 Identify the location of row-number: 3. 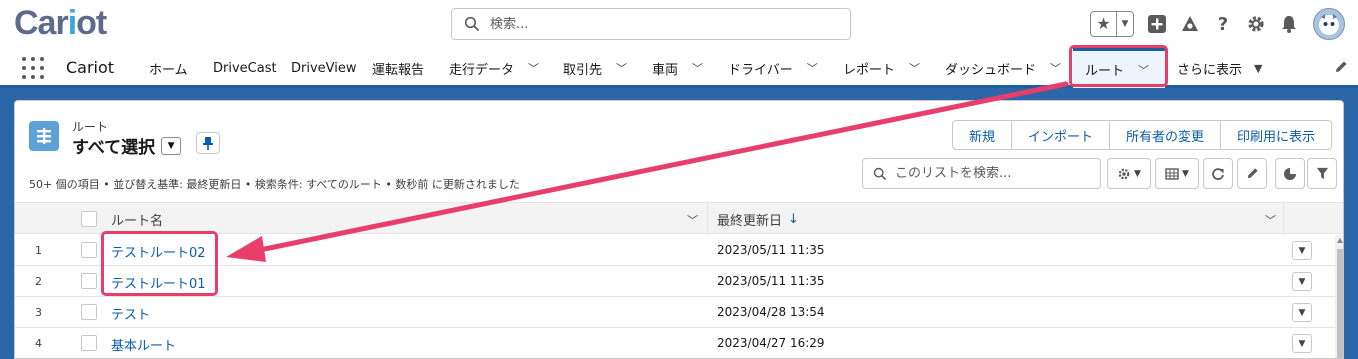
(38, 312).